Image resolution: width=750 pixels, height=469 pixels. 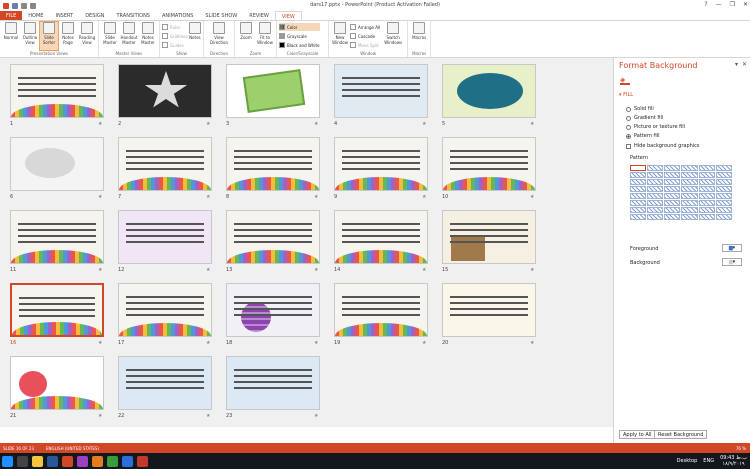 I want to click on telegram-icon, so click(x=127, y=461).